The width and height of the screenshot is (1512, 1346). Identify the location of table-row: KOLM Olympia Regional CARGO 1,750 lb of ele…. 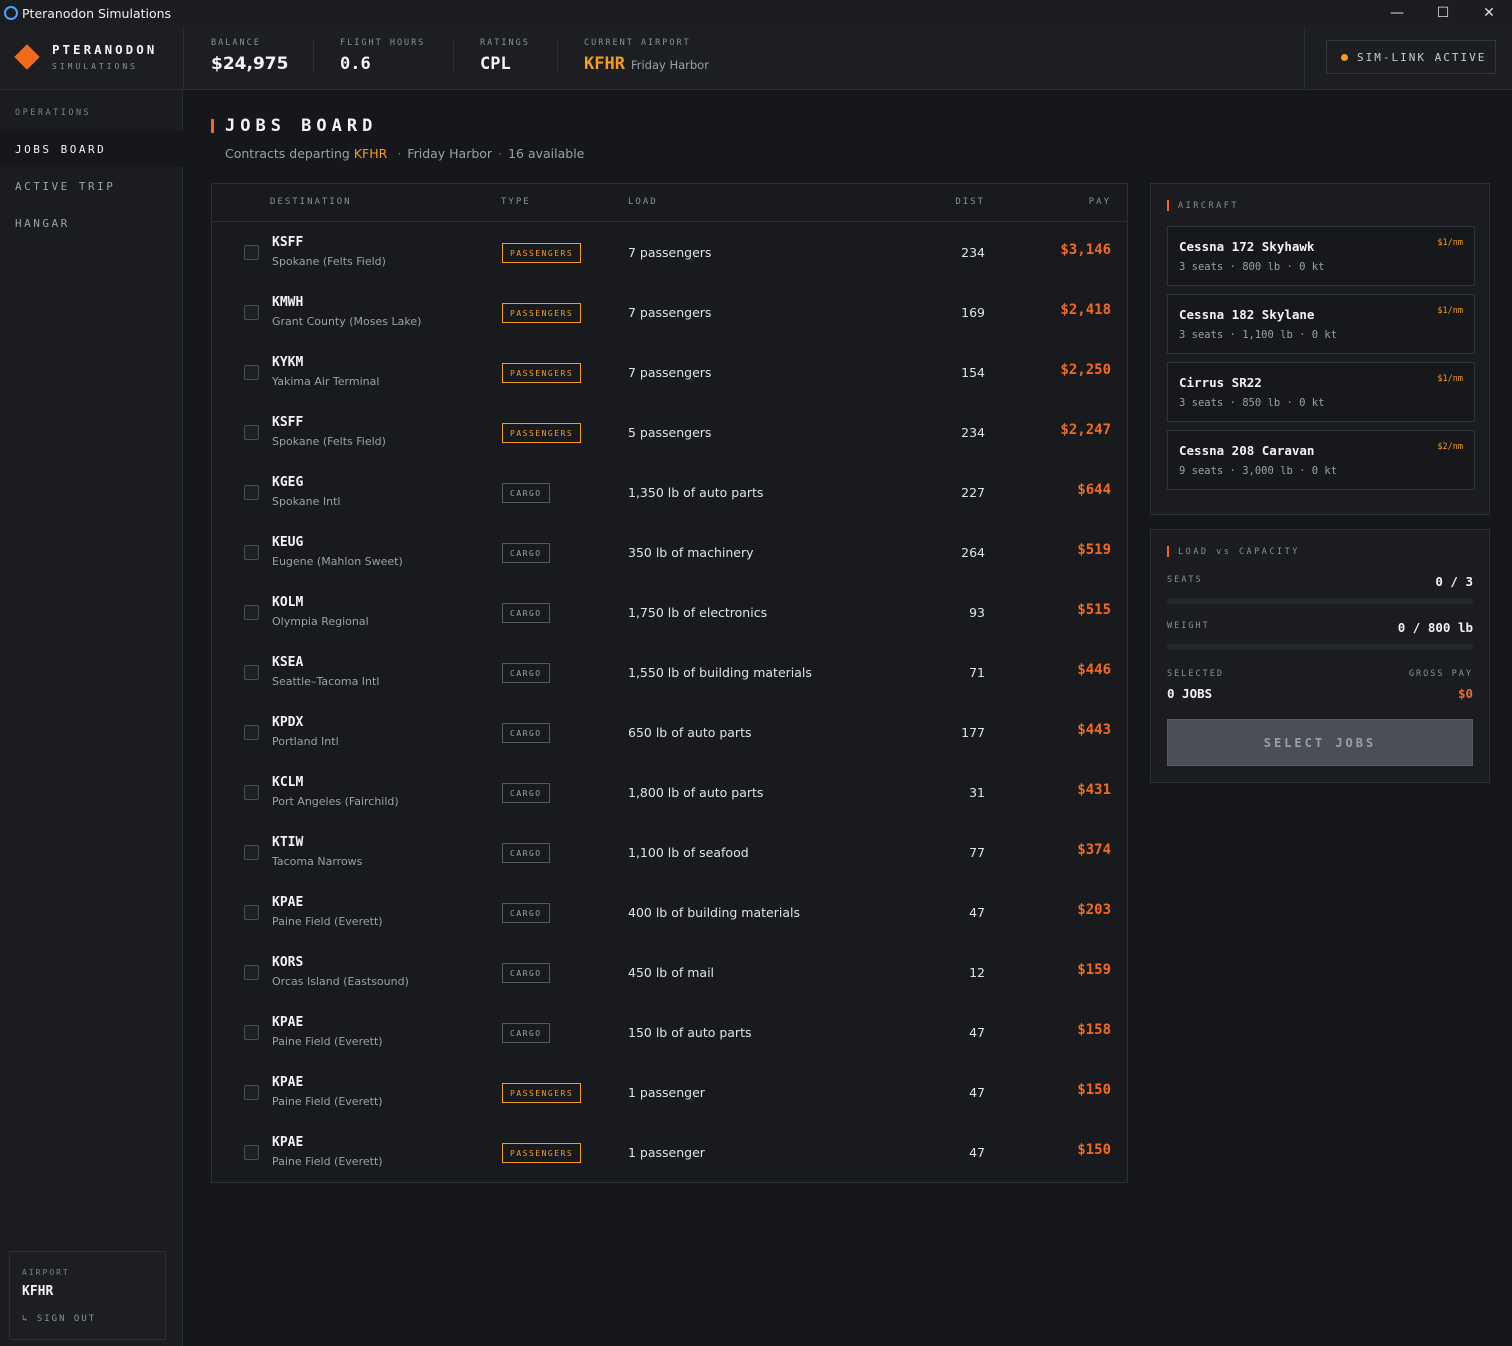
(669, 612).